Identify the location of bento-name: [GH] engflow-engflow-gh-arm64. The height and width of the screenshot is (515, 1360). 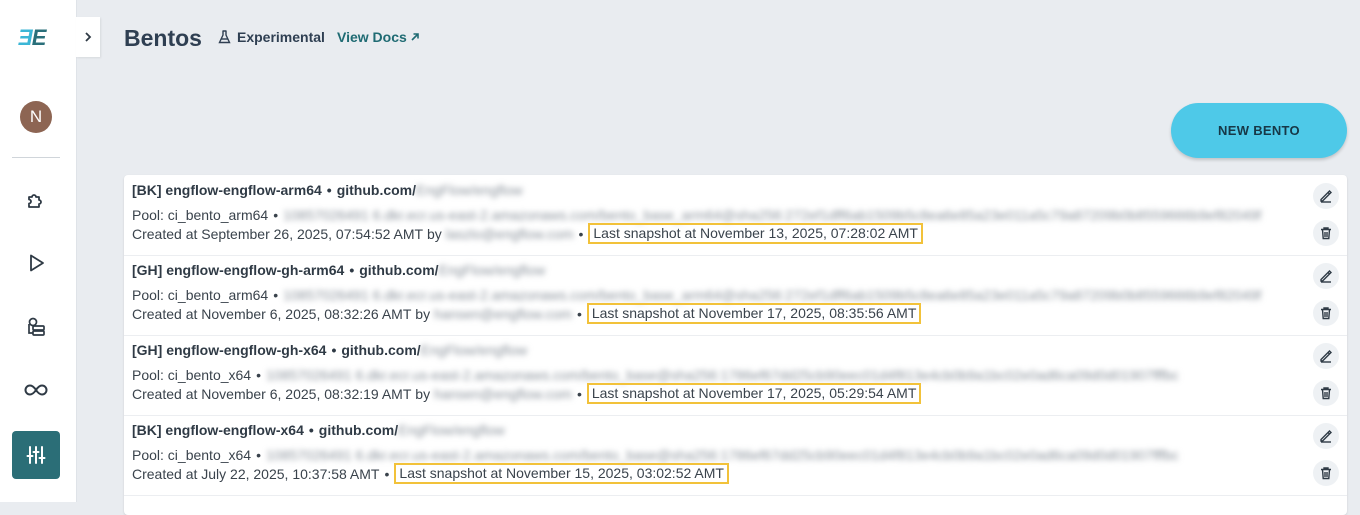
(238, 270).